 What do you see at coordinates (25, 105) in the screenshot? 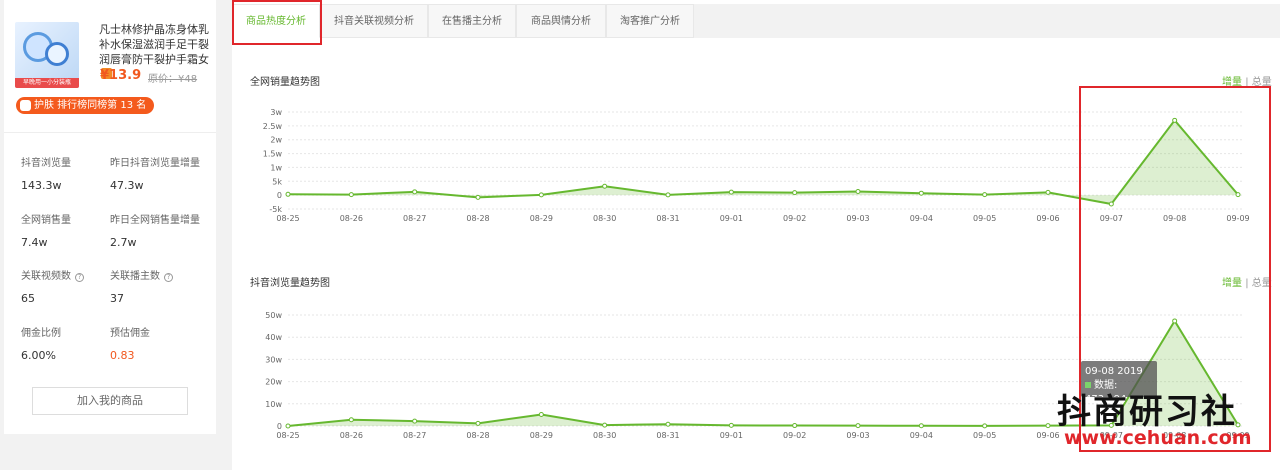
I see `shopping-bag-icon` at bounding box center [25, 105].